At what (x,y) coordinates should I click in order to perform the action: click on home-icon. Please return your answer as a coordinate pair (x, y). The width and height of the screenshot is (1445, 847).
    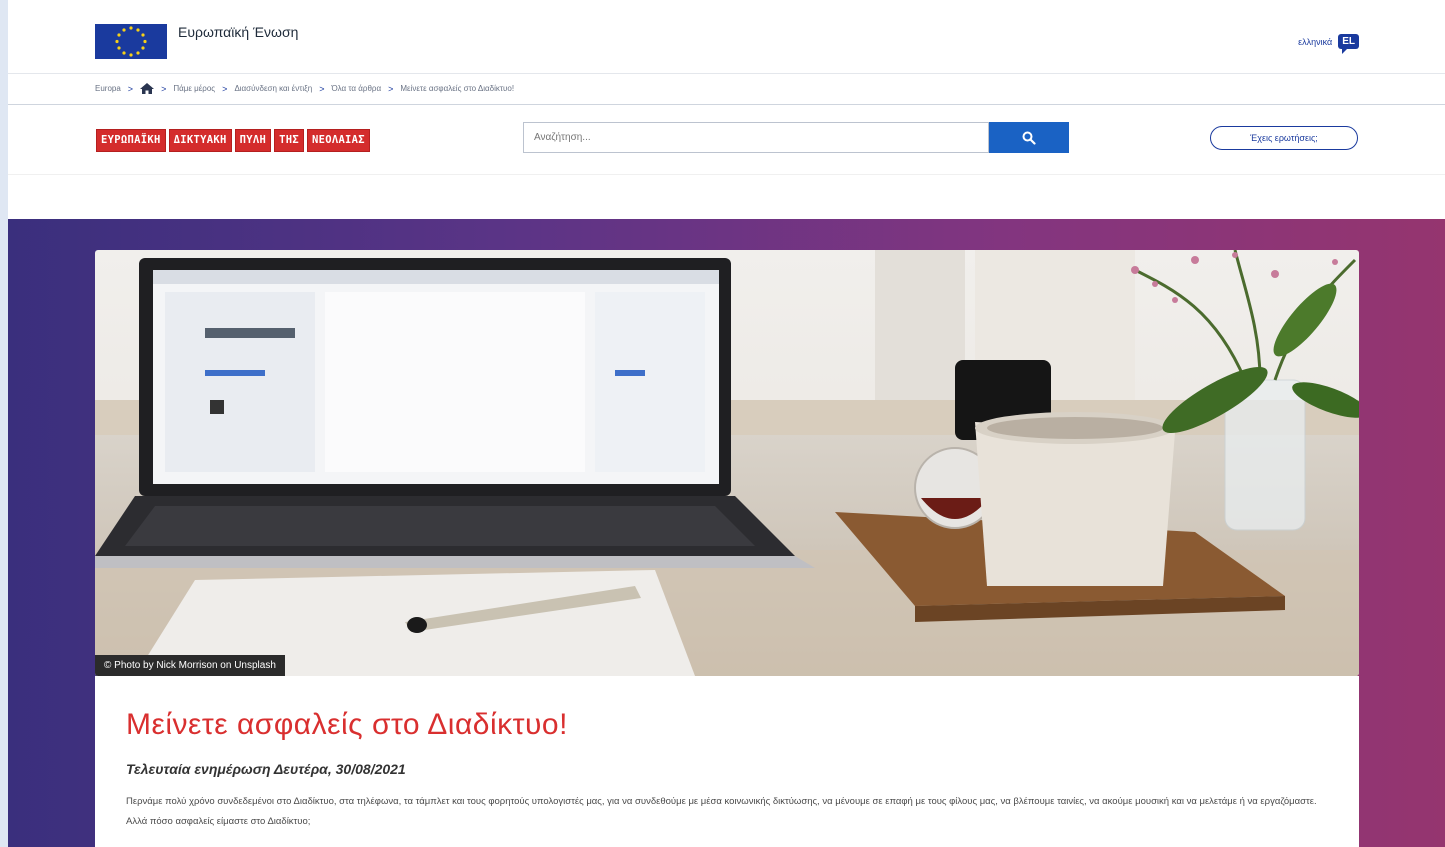
    Looking at the image, I should click on (147, 88).